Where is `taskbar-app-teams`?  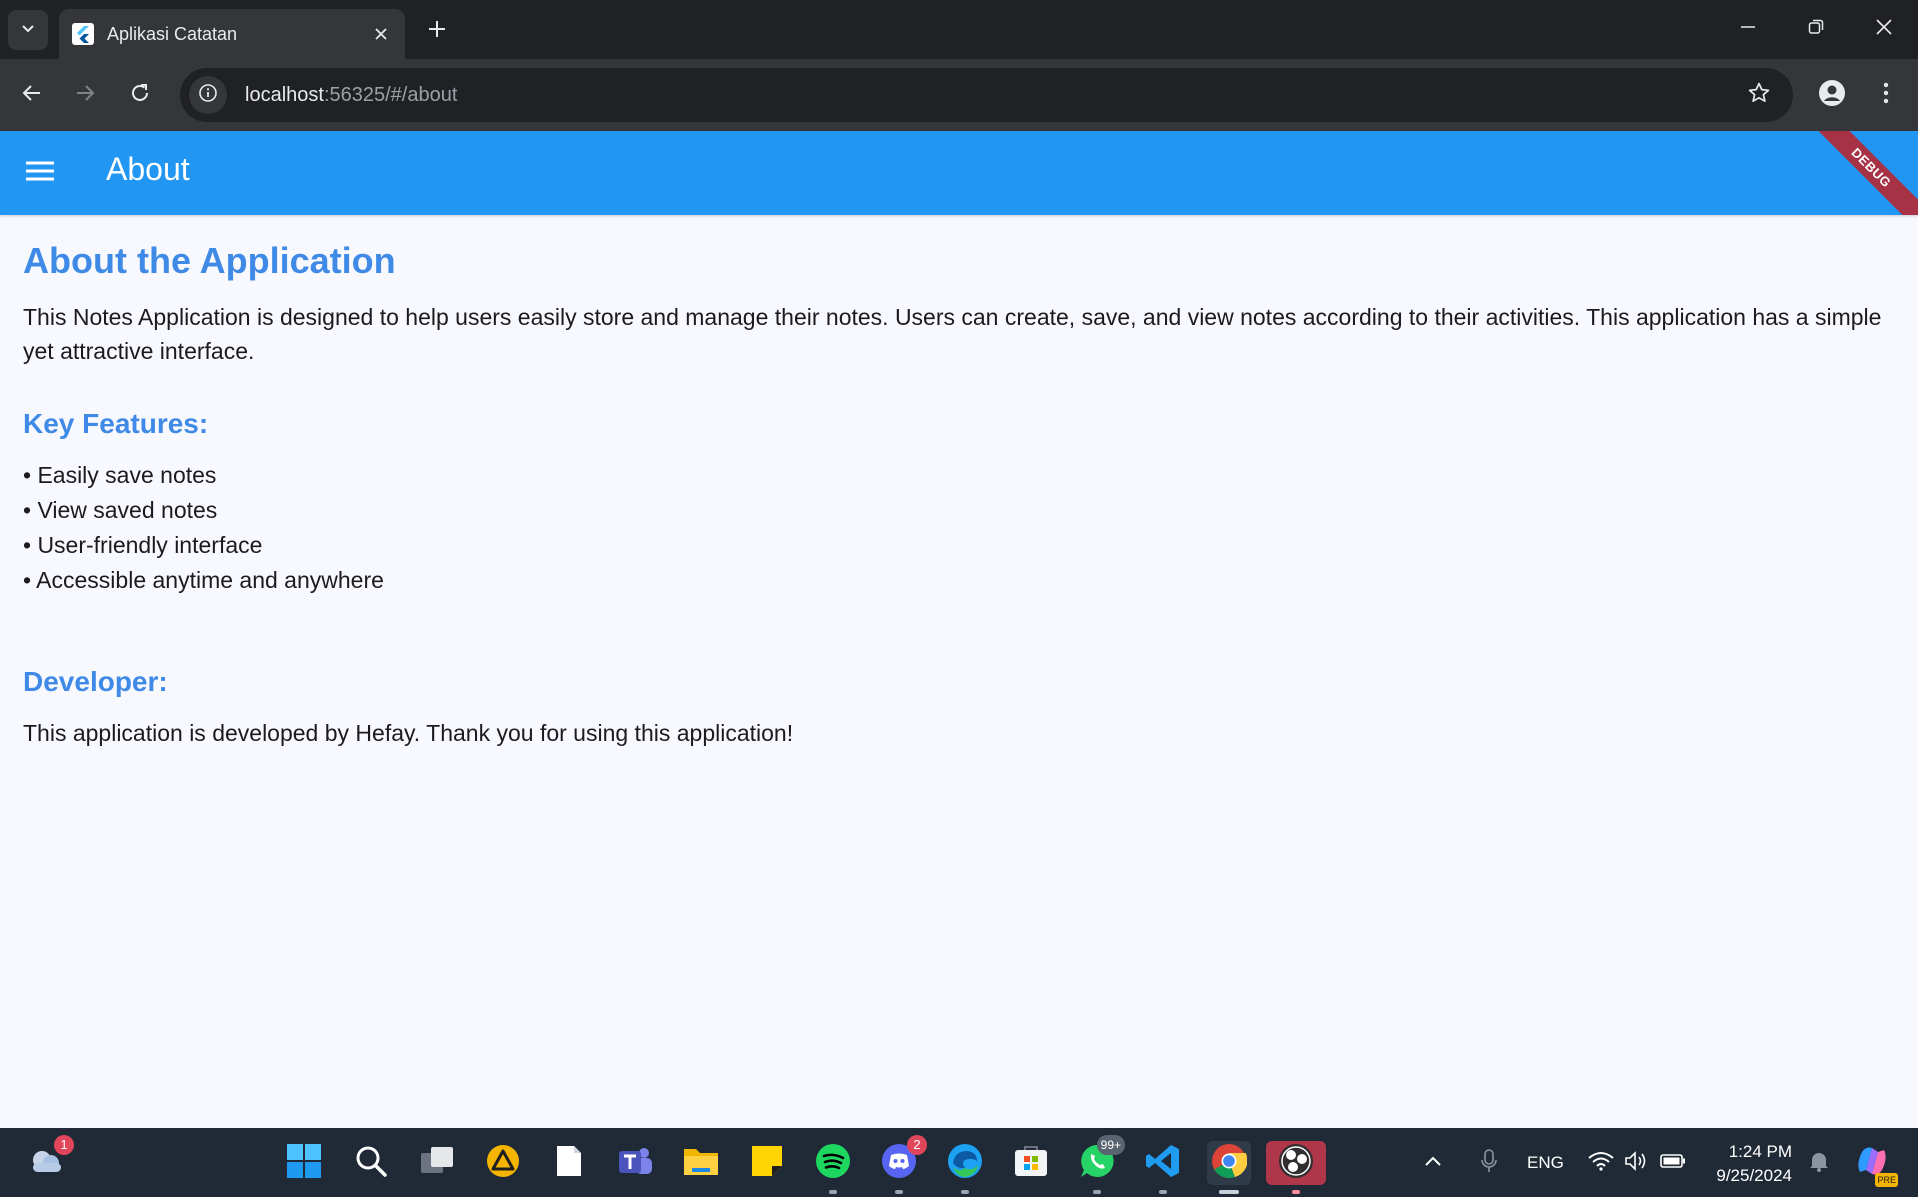
taskbar-app-teams is located at coordinates (635, 1163).